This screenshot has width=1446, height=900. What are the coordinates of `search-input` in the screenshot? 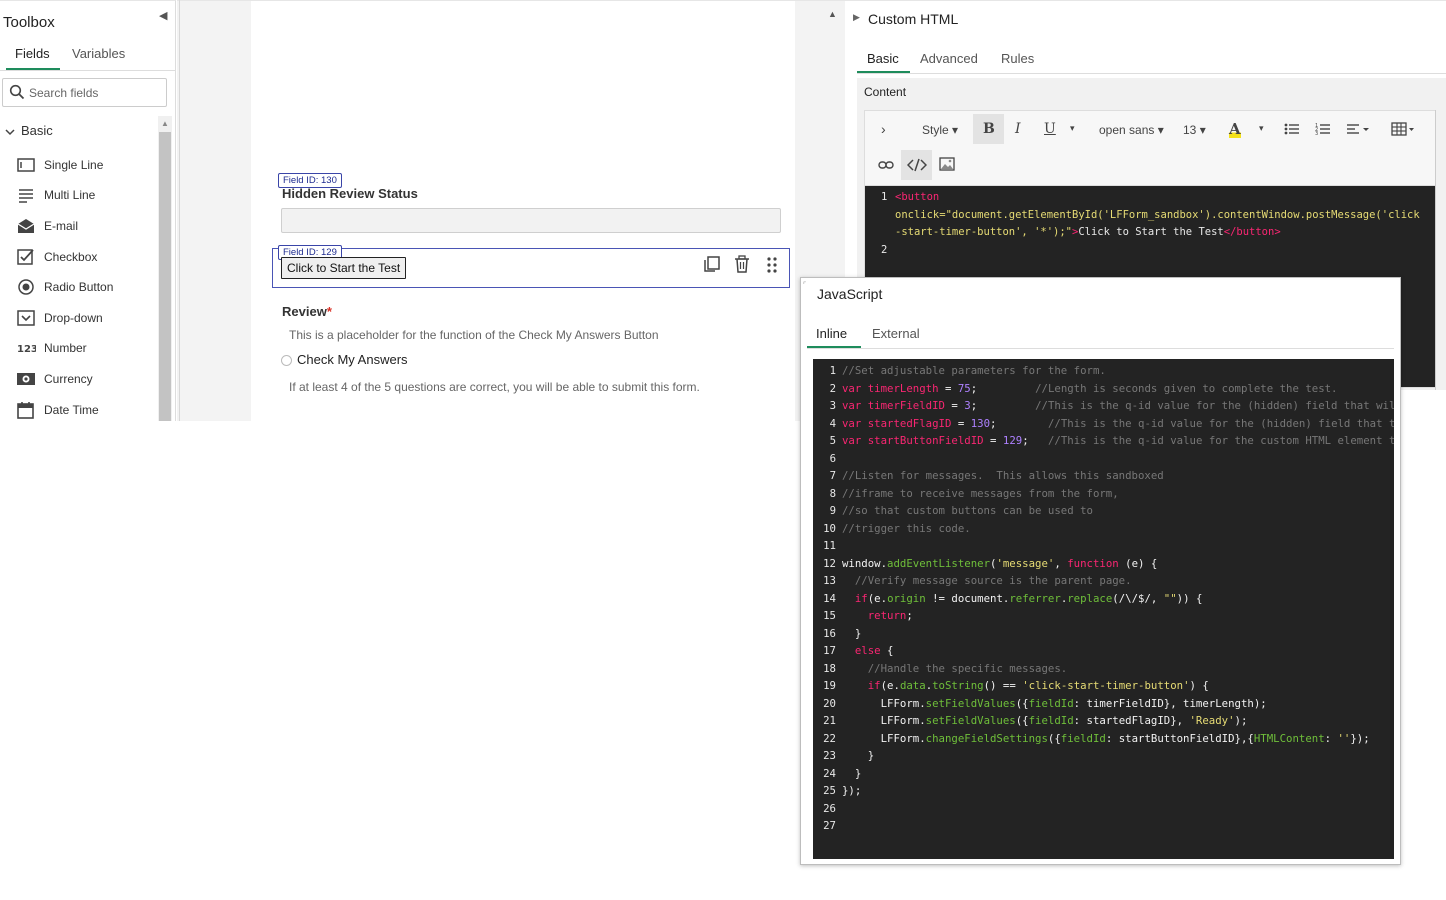 It's located at (96, 93).